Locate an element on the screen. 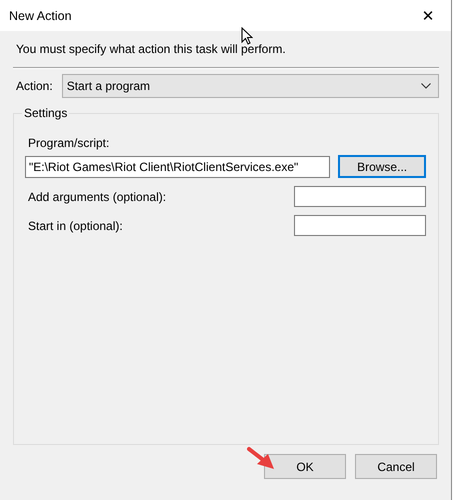 Image resolution: width=454 pixels, height=500 pixels. program-field: "E:\Riot Games\Riot Client\RiotClientServices.exe" is located at coordinates (177, 167).